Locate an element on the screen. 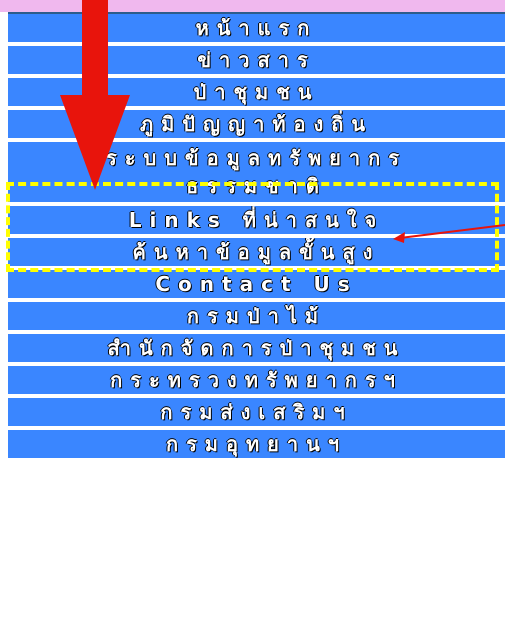 This screenshot has height=617, width=505. menu-item-national-park-dept: กรมอุทยานฯ is located at coordinates (256, 444).